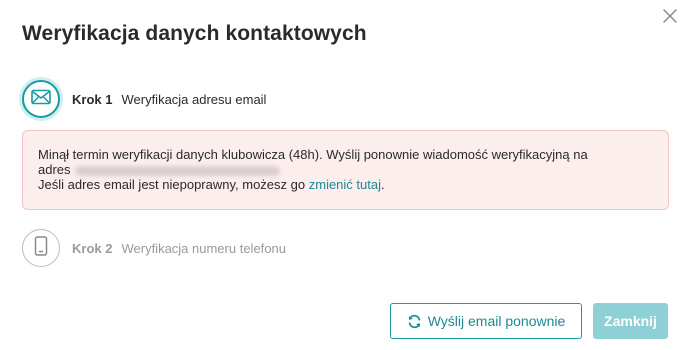 The width and height of the screenshot is (692, 350). I want to click on resend-email-button: Wyślij email ponownie, so click(486, 321).